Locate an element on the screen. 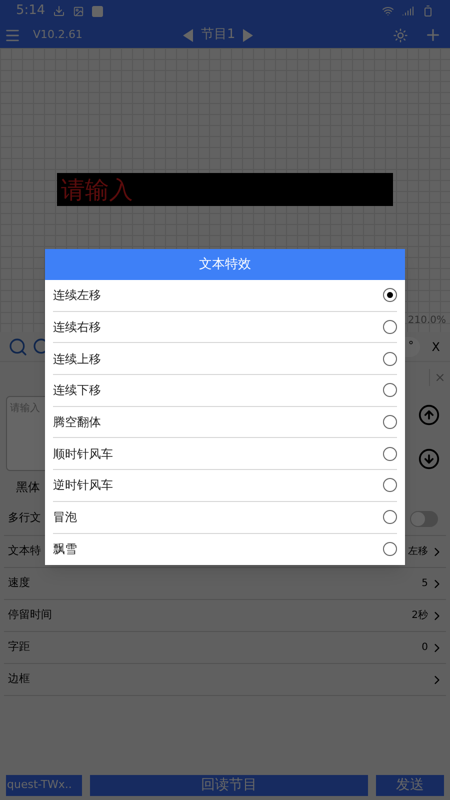 This screenshot has width=450, height=800. setting-value: 5 is located at coordinates (425, 584).